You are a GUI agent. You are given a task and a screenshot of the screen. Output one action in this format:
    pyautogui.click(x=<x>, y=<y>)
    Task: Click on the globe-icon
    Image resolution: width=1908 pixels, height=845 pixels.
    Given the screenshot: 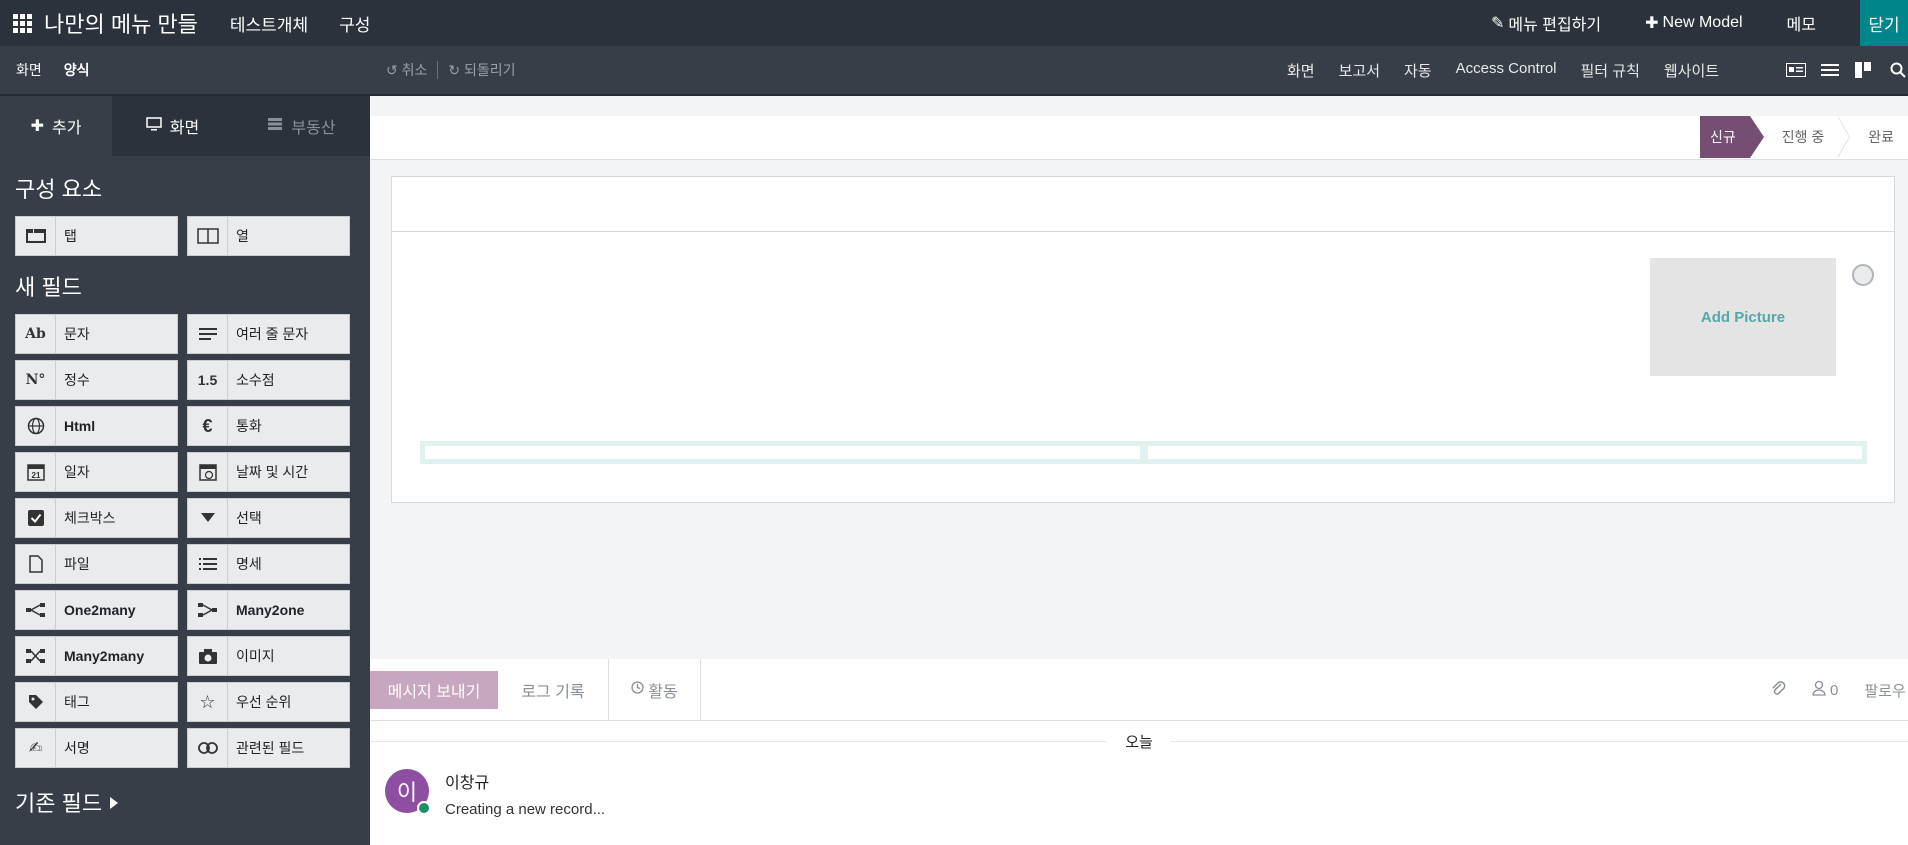 What is the action you would take?
    pyautogui.click(x=36, y=426)
    